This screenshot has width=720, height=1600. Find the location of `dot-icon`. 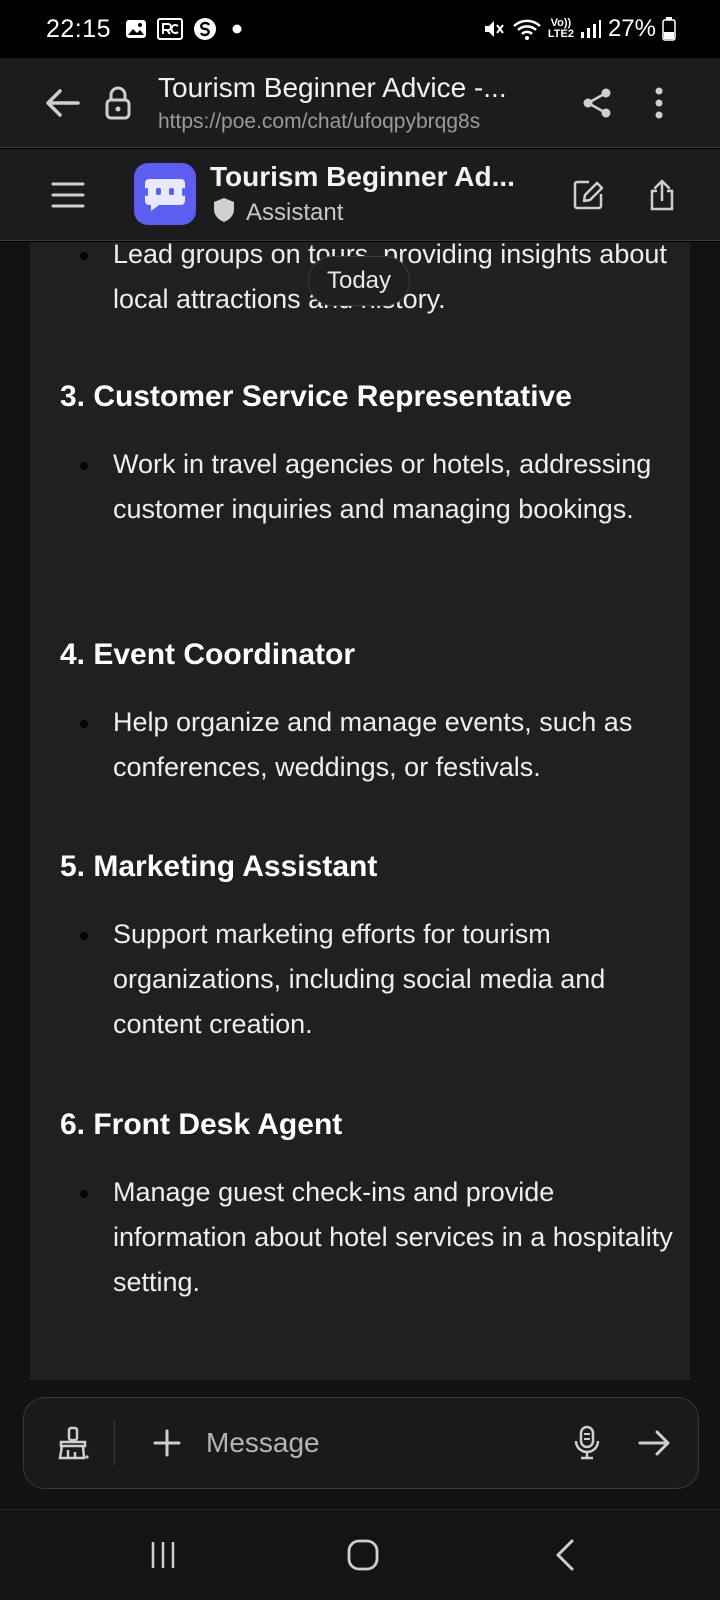

dot-icon is located at coordinates (237, 29).